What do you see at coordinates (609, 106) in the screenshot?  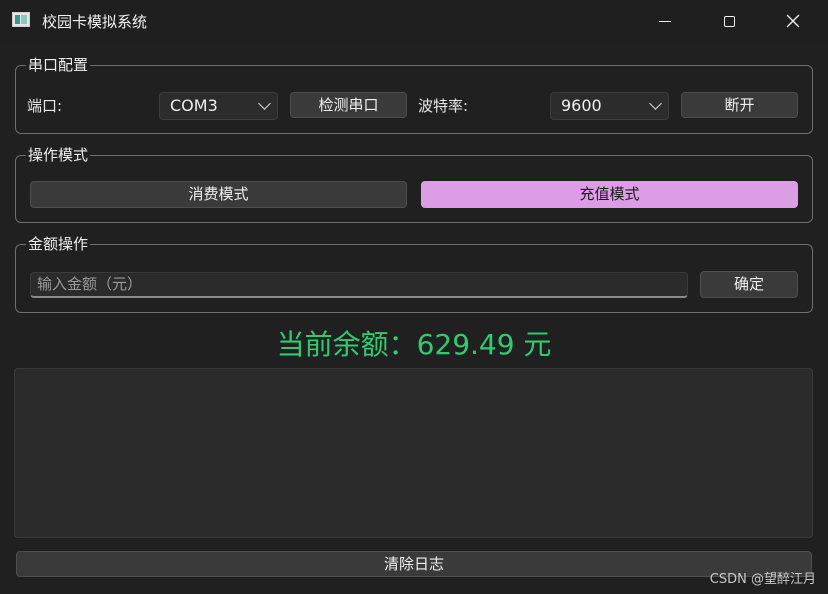 I see `baud-select: 9600` at bounding box center [609, 106].